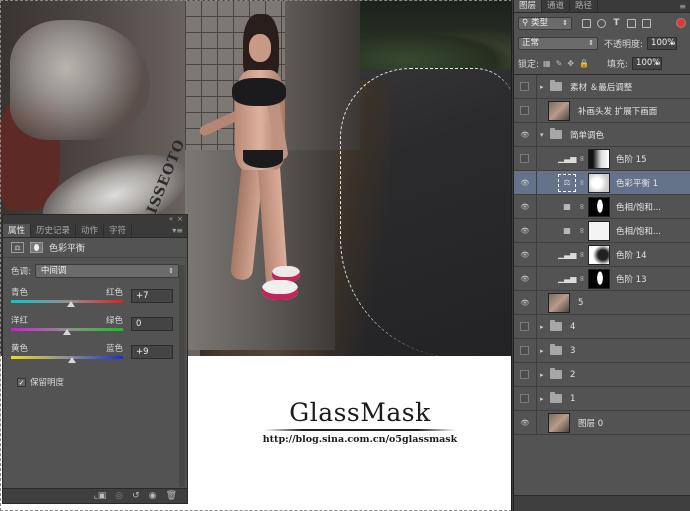  I want to click on slider-value-field: 0, so click(152, 324).